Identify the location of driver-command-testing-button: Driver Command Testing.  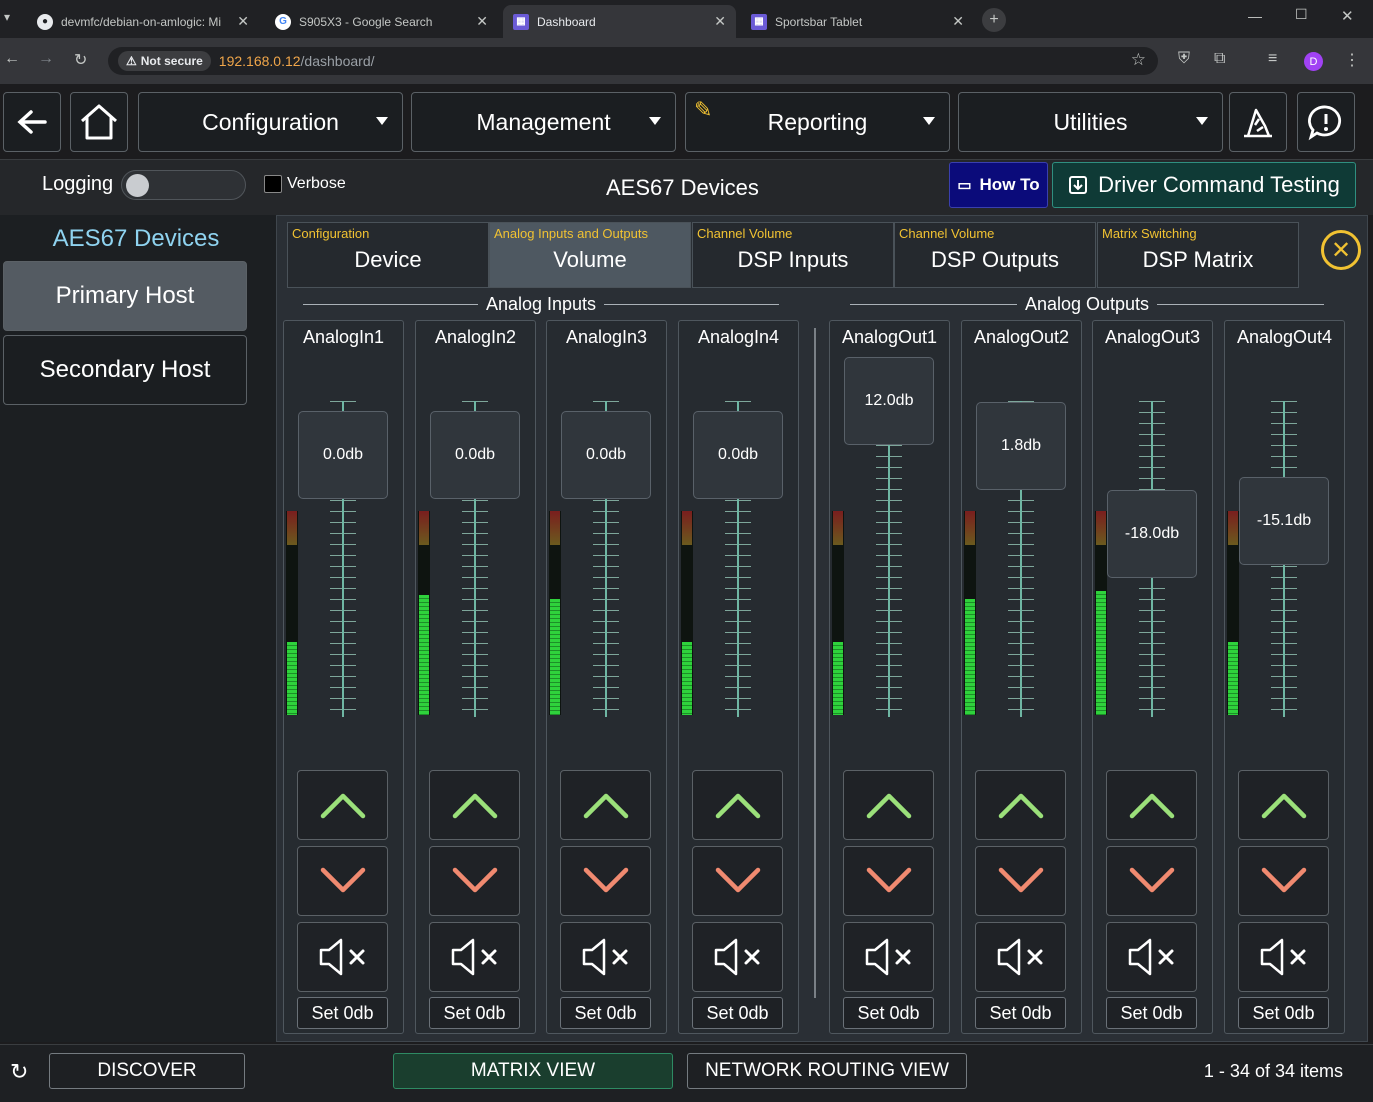
(1204, 185).